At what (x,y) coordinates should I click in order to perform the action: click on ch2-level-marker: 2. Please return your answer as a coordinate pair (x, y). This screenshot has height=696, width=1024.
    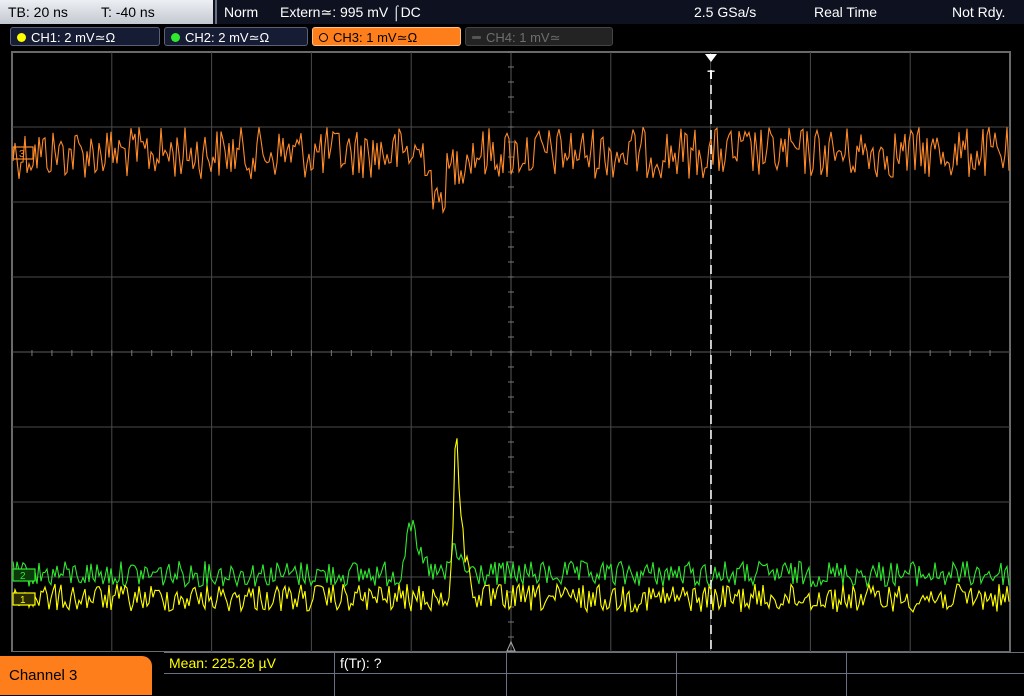
    Looking at the image, I should click on (24, 575).